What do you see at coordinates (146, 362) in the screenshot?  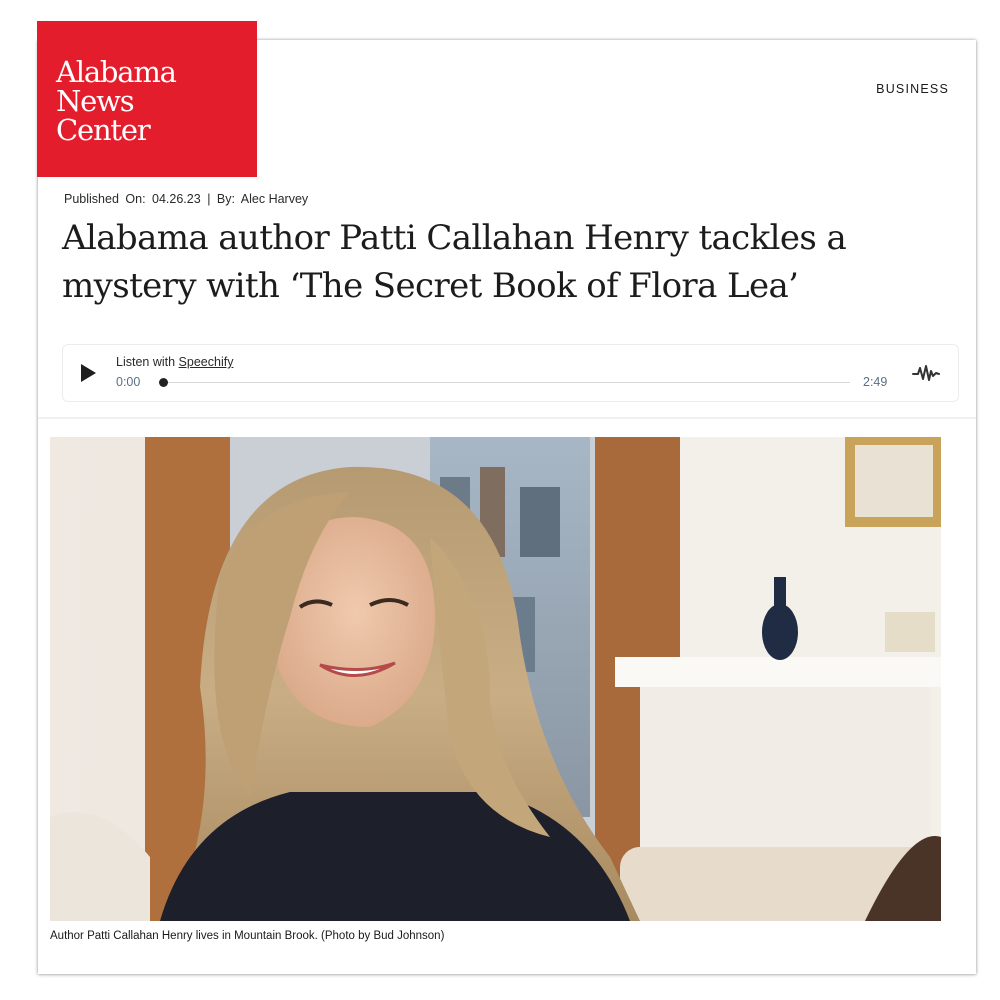 I see `listen-prefix: Listen with` at bounding box center [146, 362].